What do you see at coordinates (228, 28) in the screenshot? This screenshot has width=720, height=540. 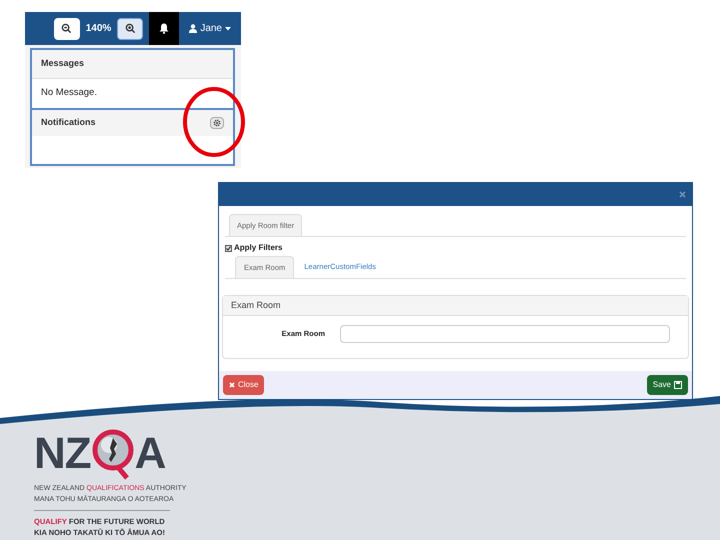 I see `caret-icon` at bounding box center [228, 28].